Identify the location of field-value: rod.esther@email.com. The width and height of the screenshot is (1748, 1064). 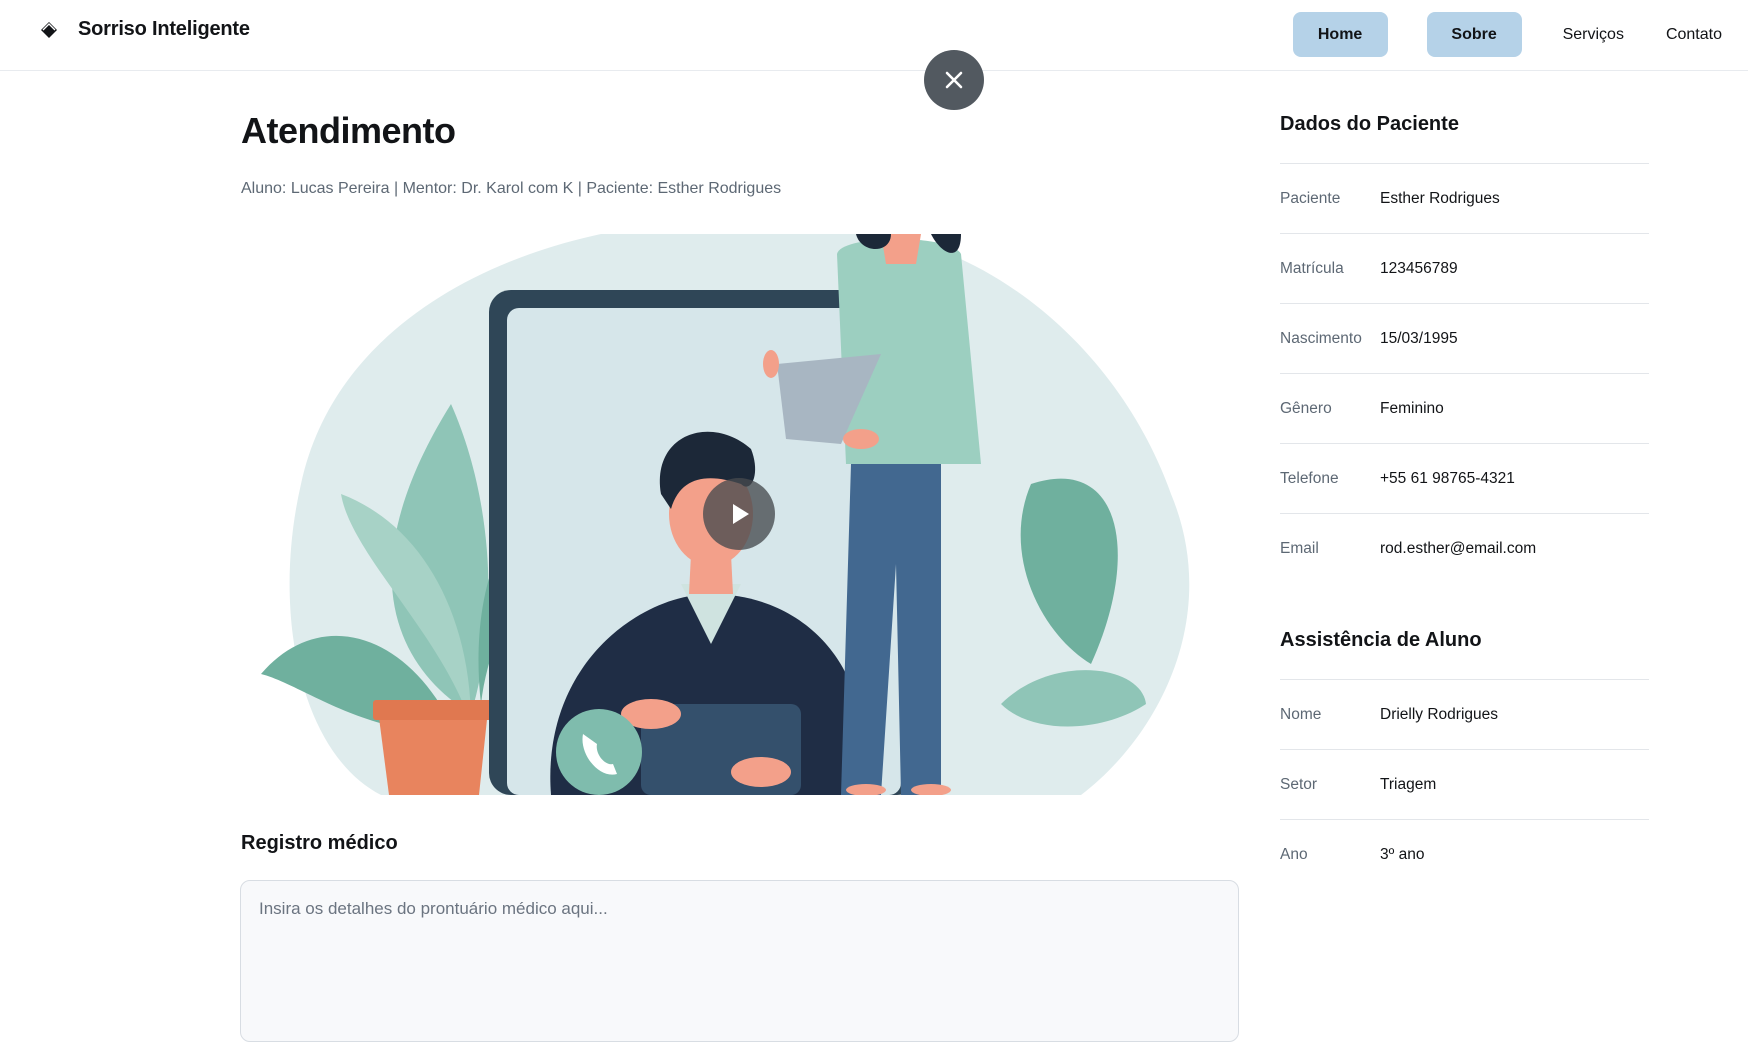
(1458, 548).